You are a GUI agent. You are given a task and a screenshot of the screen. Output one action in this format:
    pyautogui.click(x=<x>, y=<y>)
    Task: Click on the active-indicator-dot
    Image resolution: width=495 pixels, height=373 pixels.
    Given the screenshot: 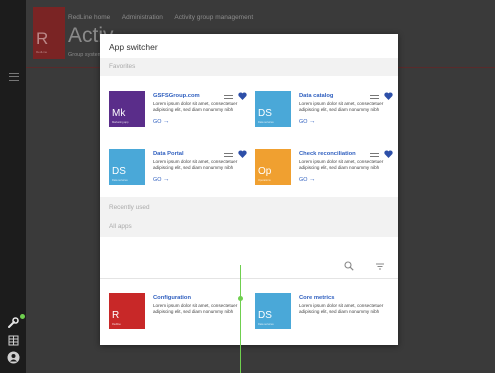 What is the action you would take?
    pyautogui.click(x=22, y=316)
    